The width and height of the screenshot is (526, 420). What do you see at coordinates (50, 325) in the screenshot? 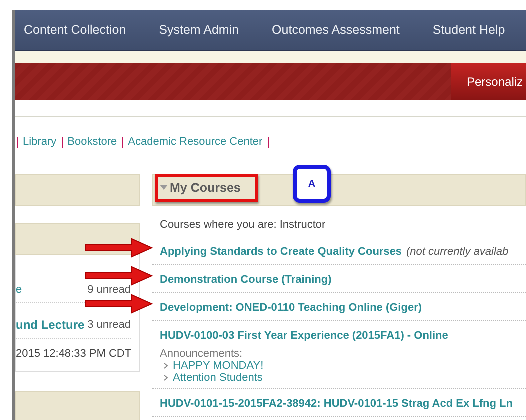
I see `discussion-link: und Lecture` at bounding box center [50, 325].